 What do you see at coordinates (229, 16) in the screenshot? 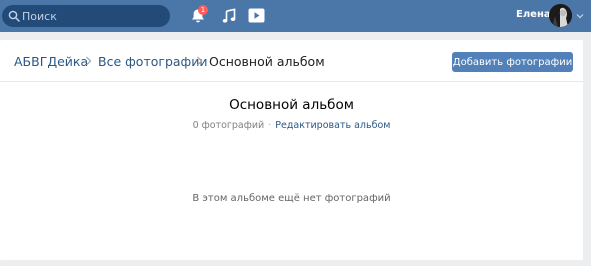
I see `music-icon` at bounding box center [229, 16].